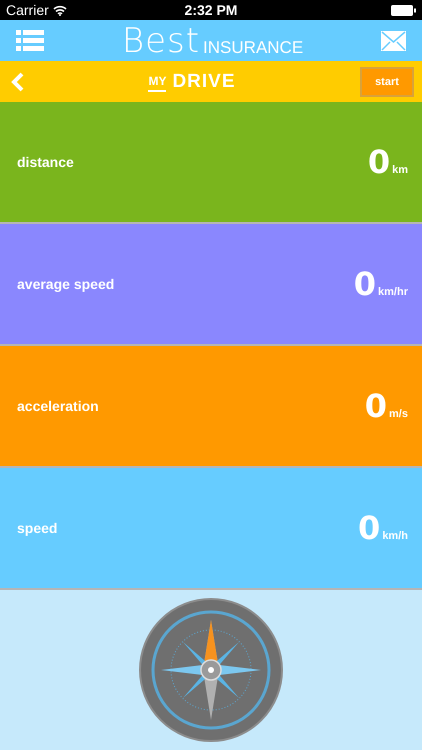  Describe the element at coordinates (27, 10) in the screenshot. I see `carrier-label: Carrier` at that location.